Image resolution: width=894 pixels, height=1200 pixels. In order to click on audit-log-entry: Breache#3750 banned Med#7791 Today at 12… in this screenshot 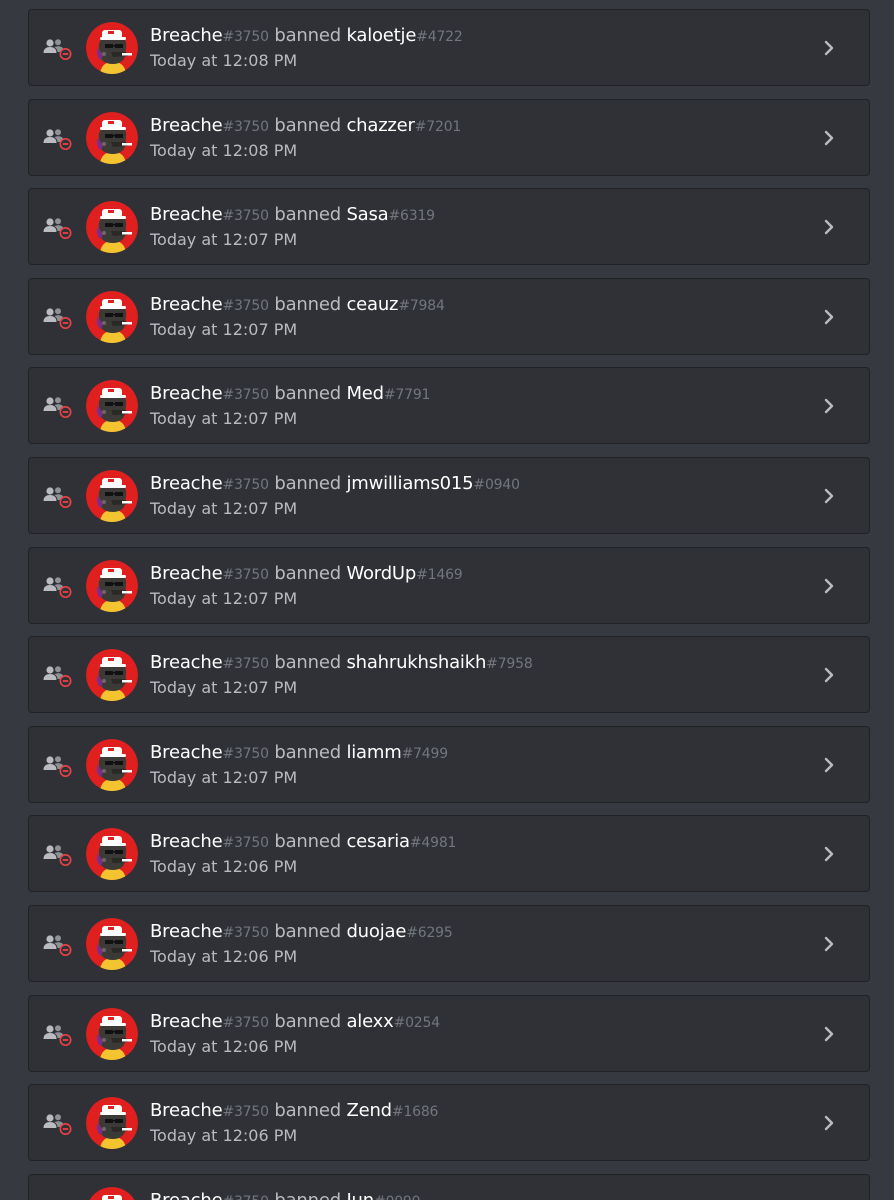, I will do `click(449, 406)`.